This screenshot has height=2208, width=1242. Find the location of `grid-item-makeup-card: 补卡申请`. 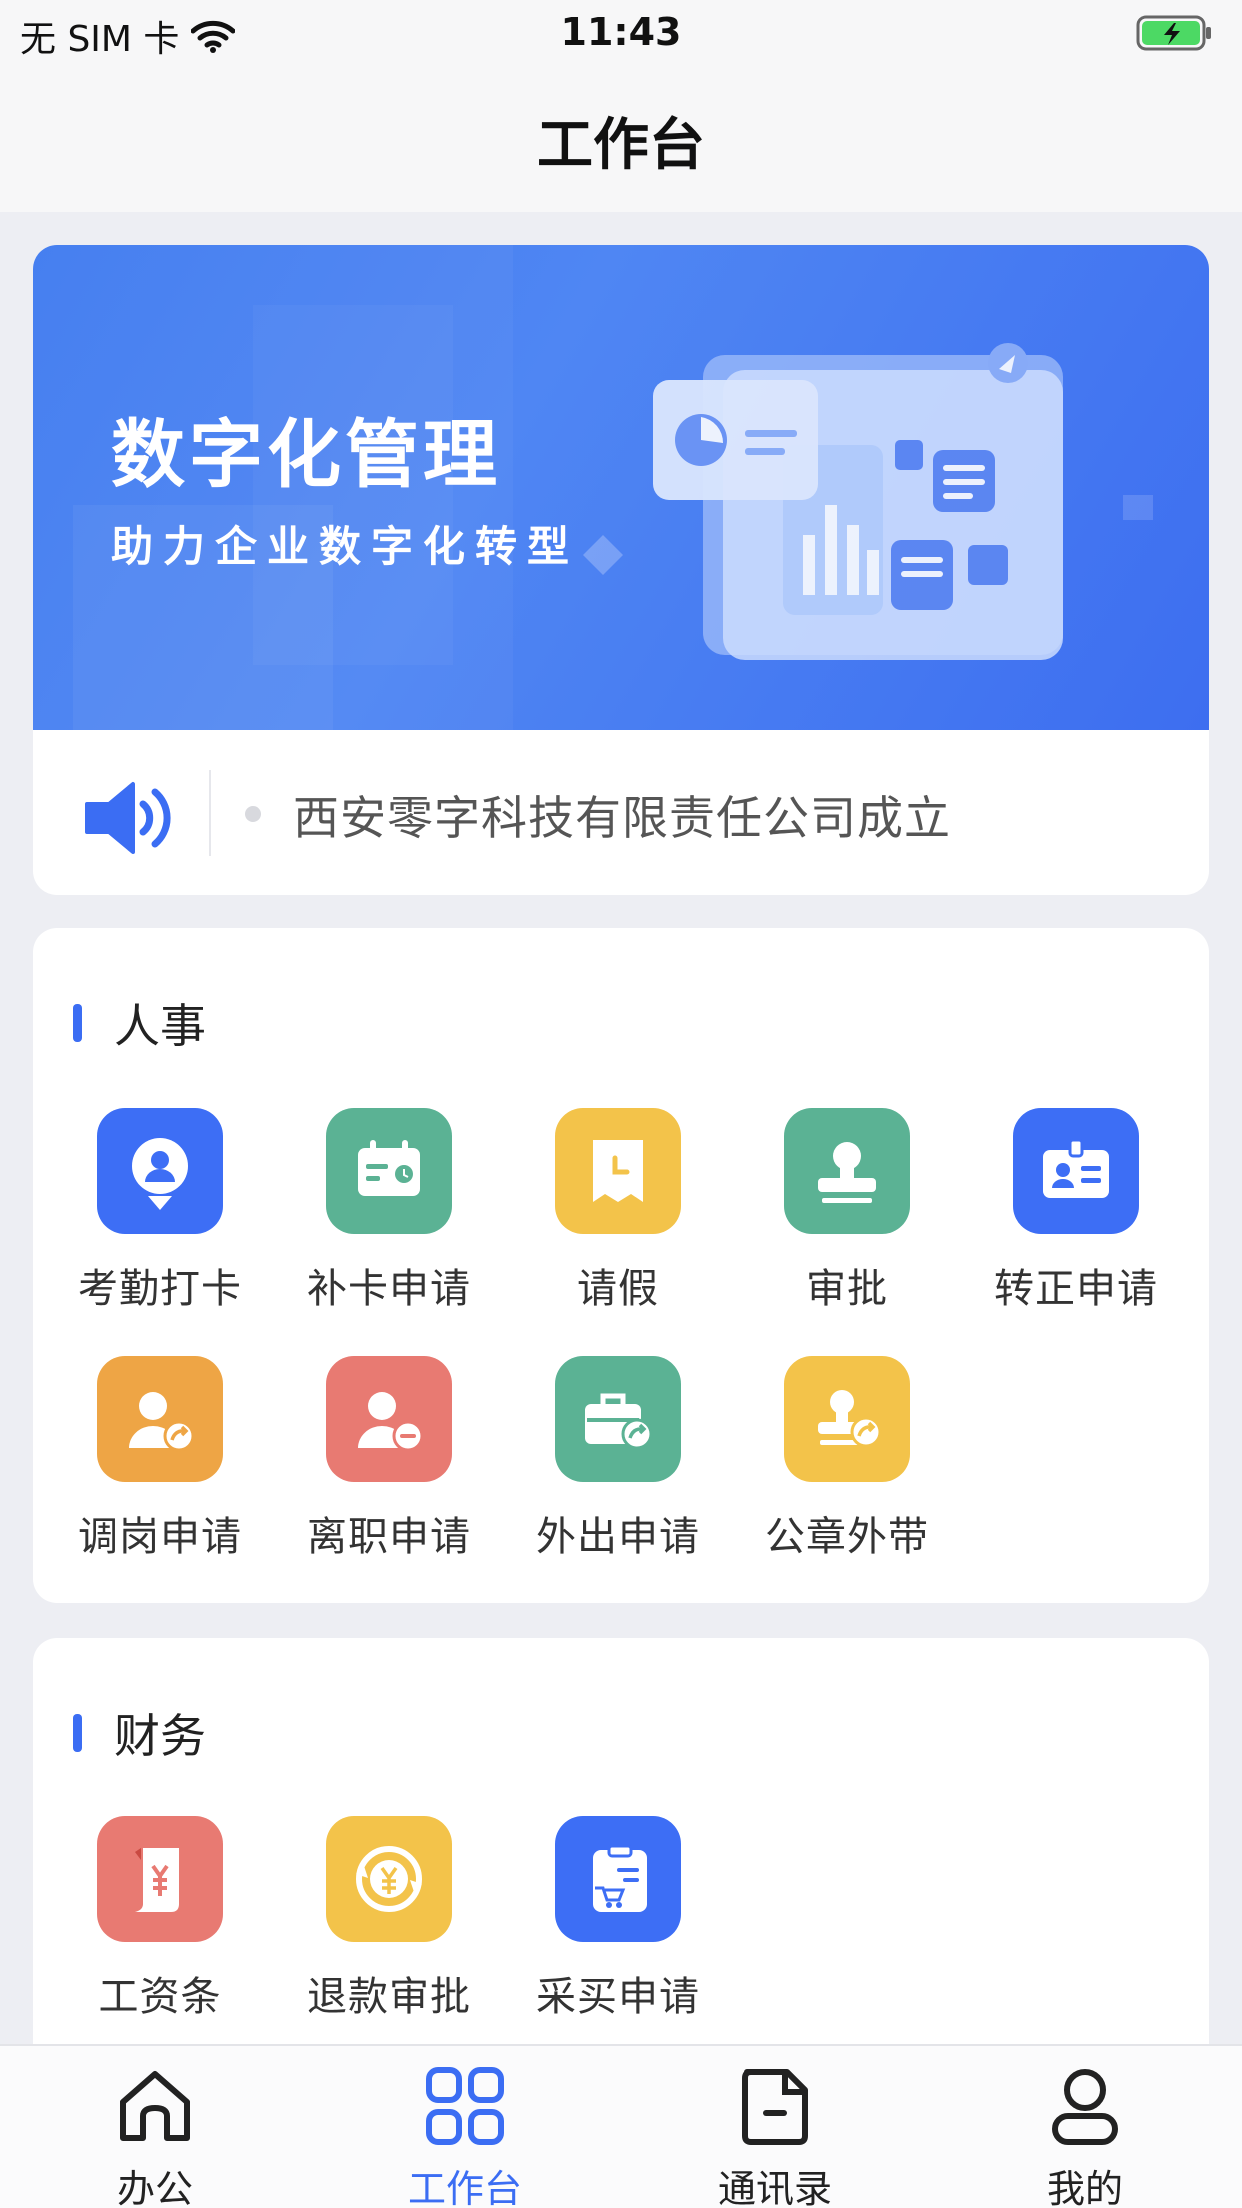

grid-item-makeup-card: 补卡申请 is located at coordinates (376, 1210).